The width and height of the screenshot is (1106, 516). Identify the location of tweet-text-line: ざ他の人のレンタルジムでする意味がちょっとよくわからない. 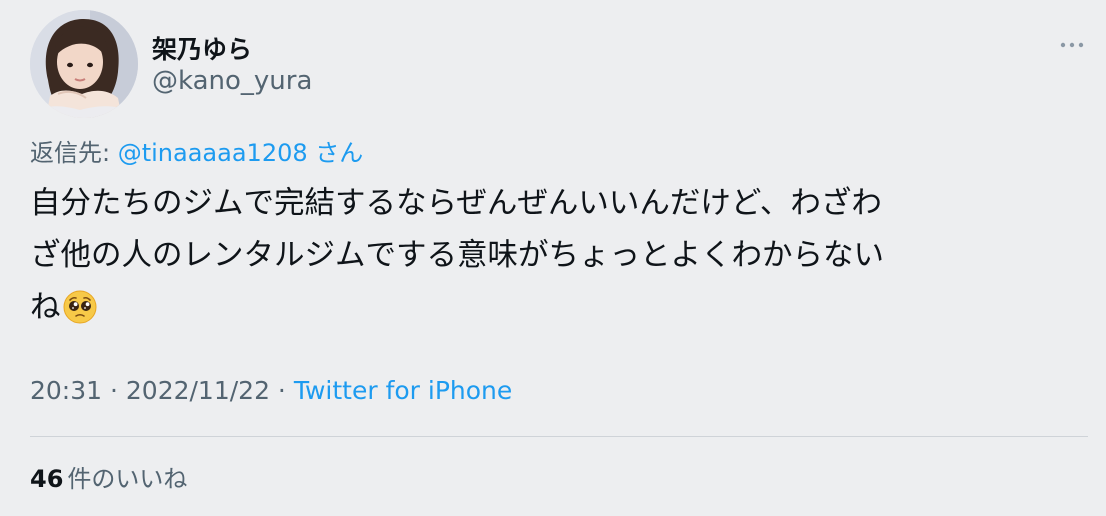
(457, 255).